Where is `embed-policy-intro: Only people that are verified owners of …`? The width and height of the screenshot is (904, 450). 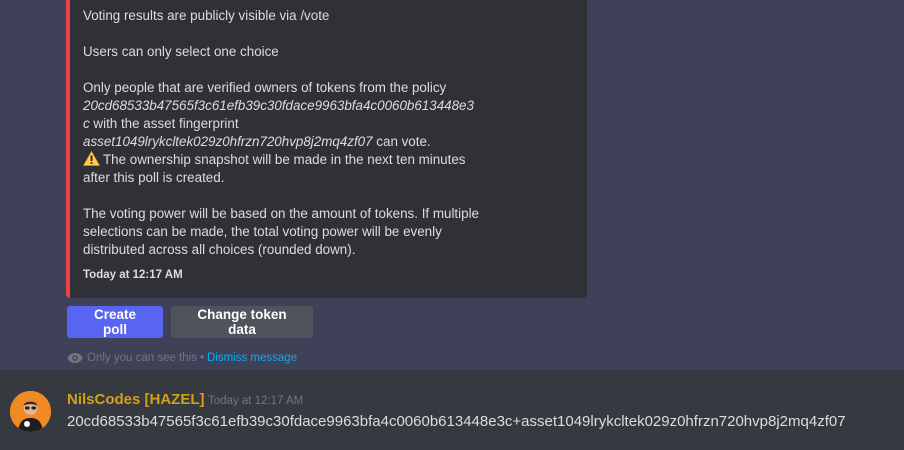 embed-policy-intro: Only people that are verified owners of … is located at coordinates (265, 87).